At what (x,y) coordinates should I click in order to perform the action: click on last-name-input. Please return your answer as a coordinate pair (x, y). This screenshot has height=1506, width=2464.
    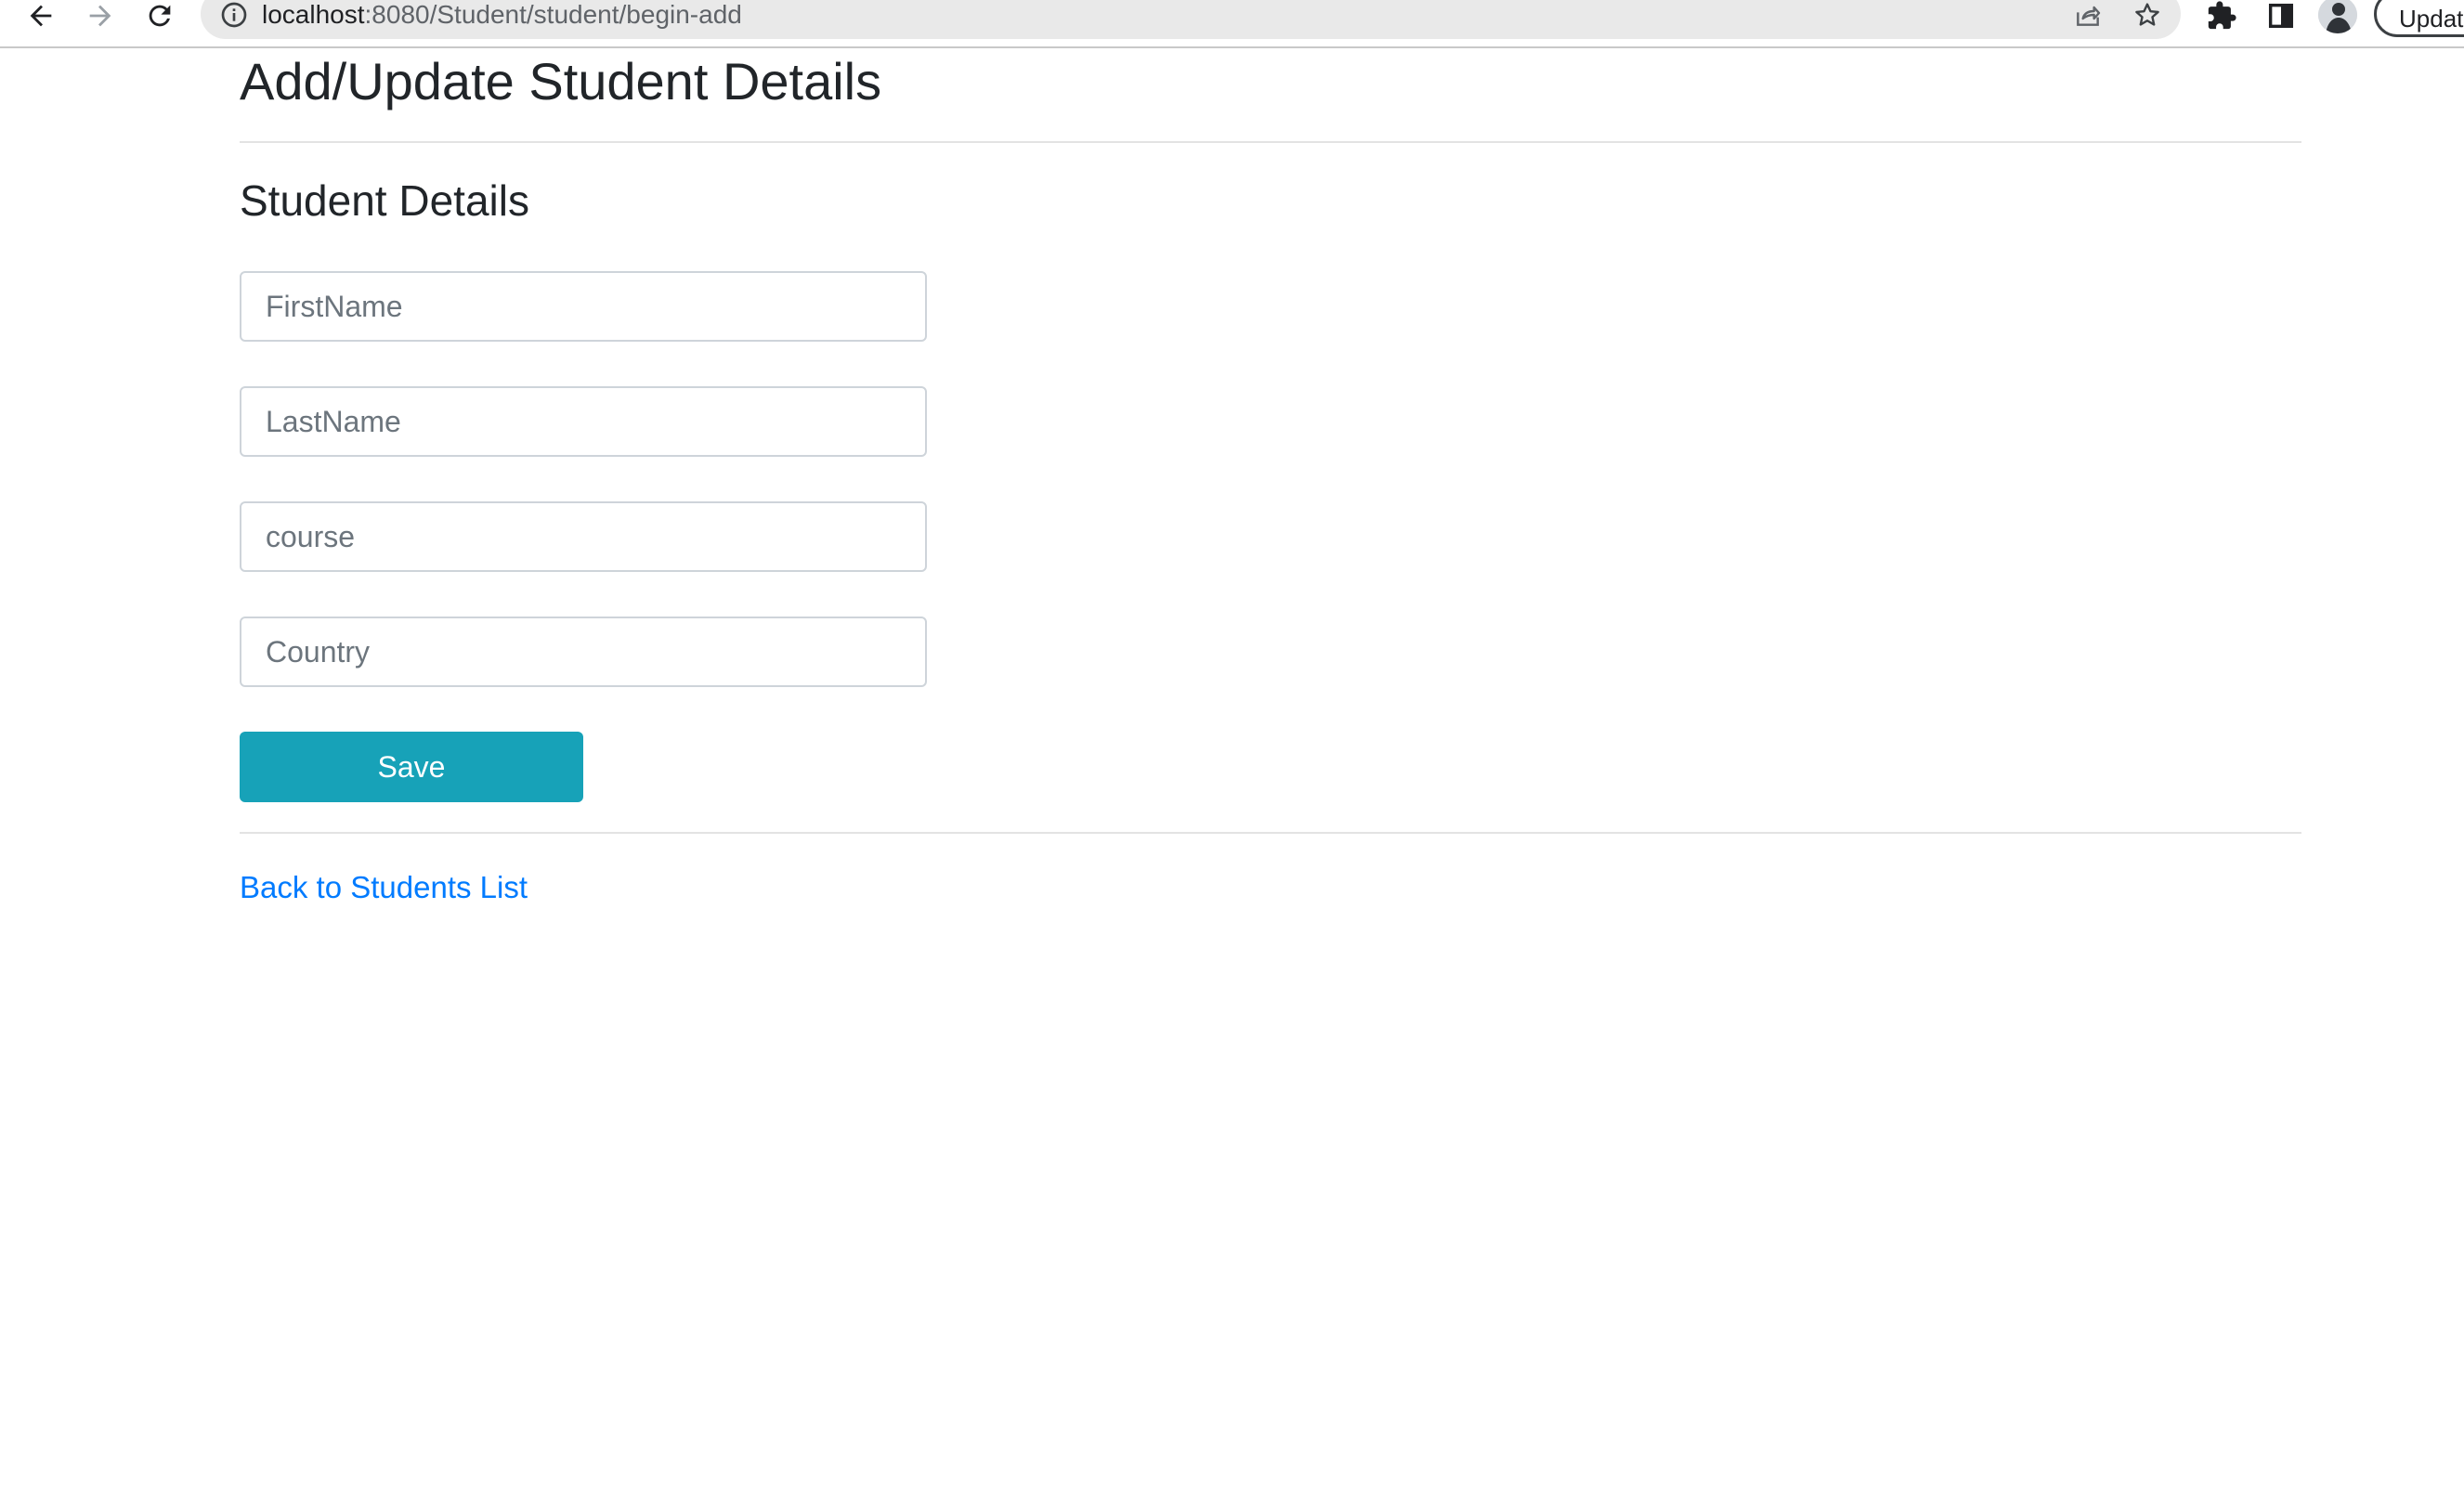
    Looking at the image, I should click on (583, 421).